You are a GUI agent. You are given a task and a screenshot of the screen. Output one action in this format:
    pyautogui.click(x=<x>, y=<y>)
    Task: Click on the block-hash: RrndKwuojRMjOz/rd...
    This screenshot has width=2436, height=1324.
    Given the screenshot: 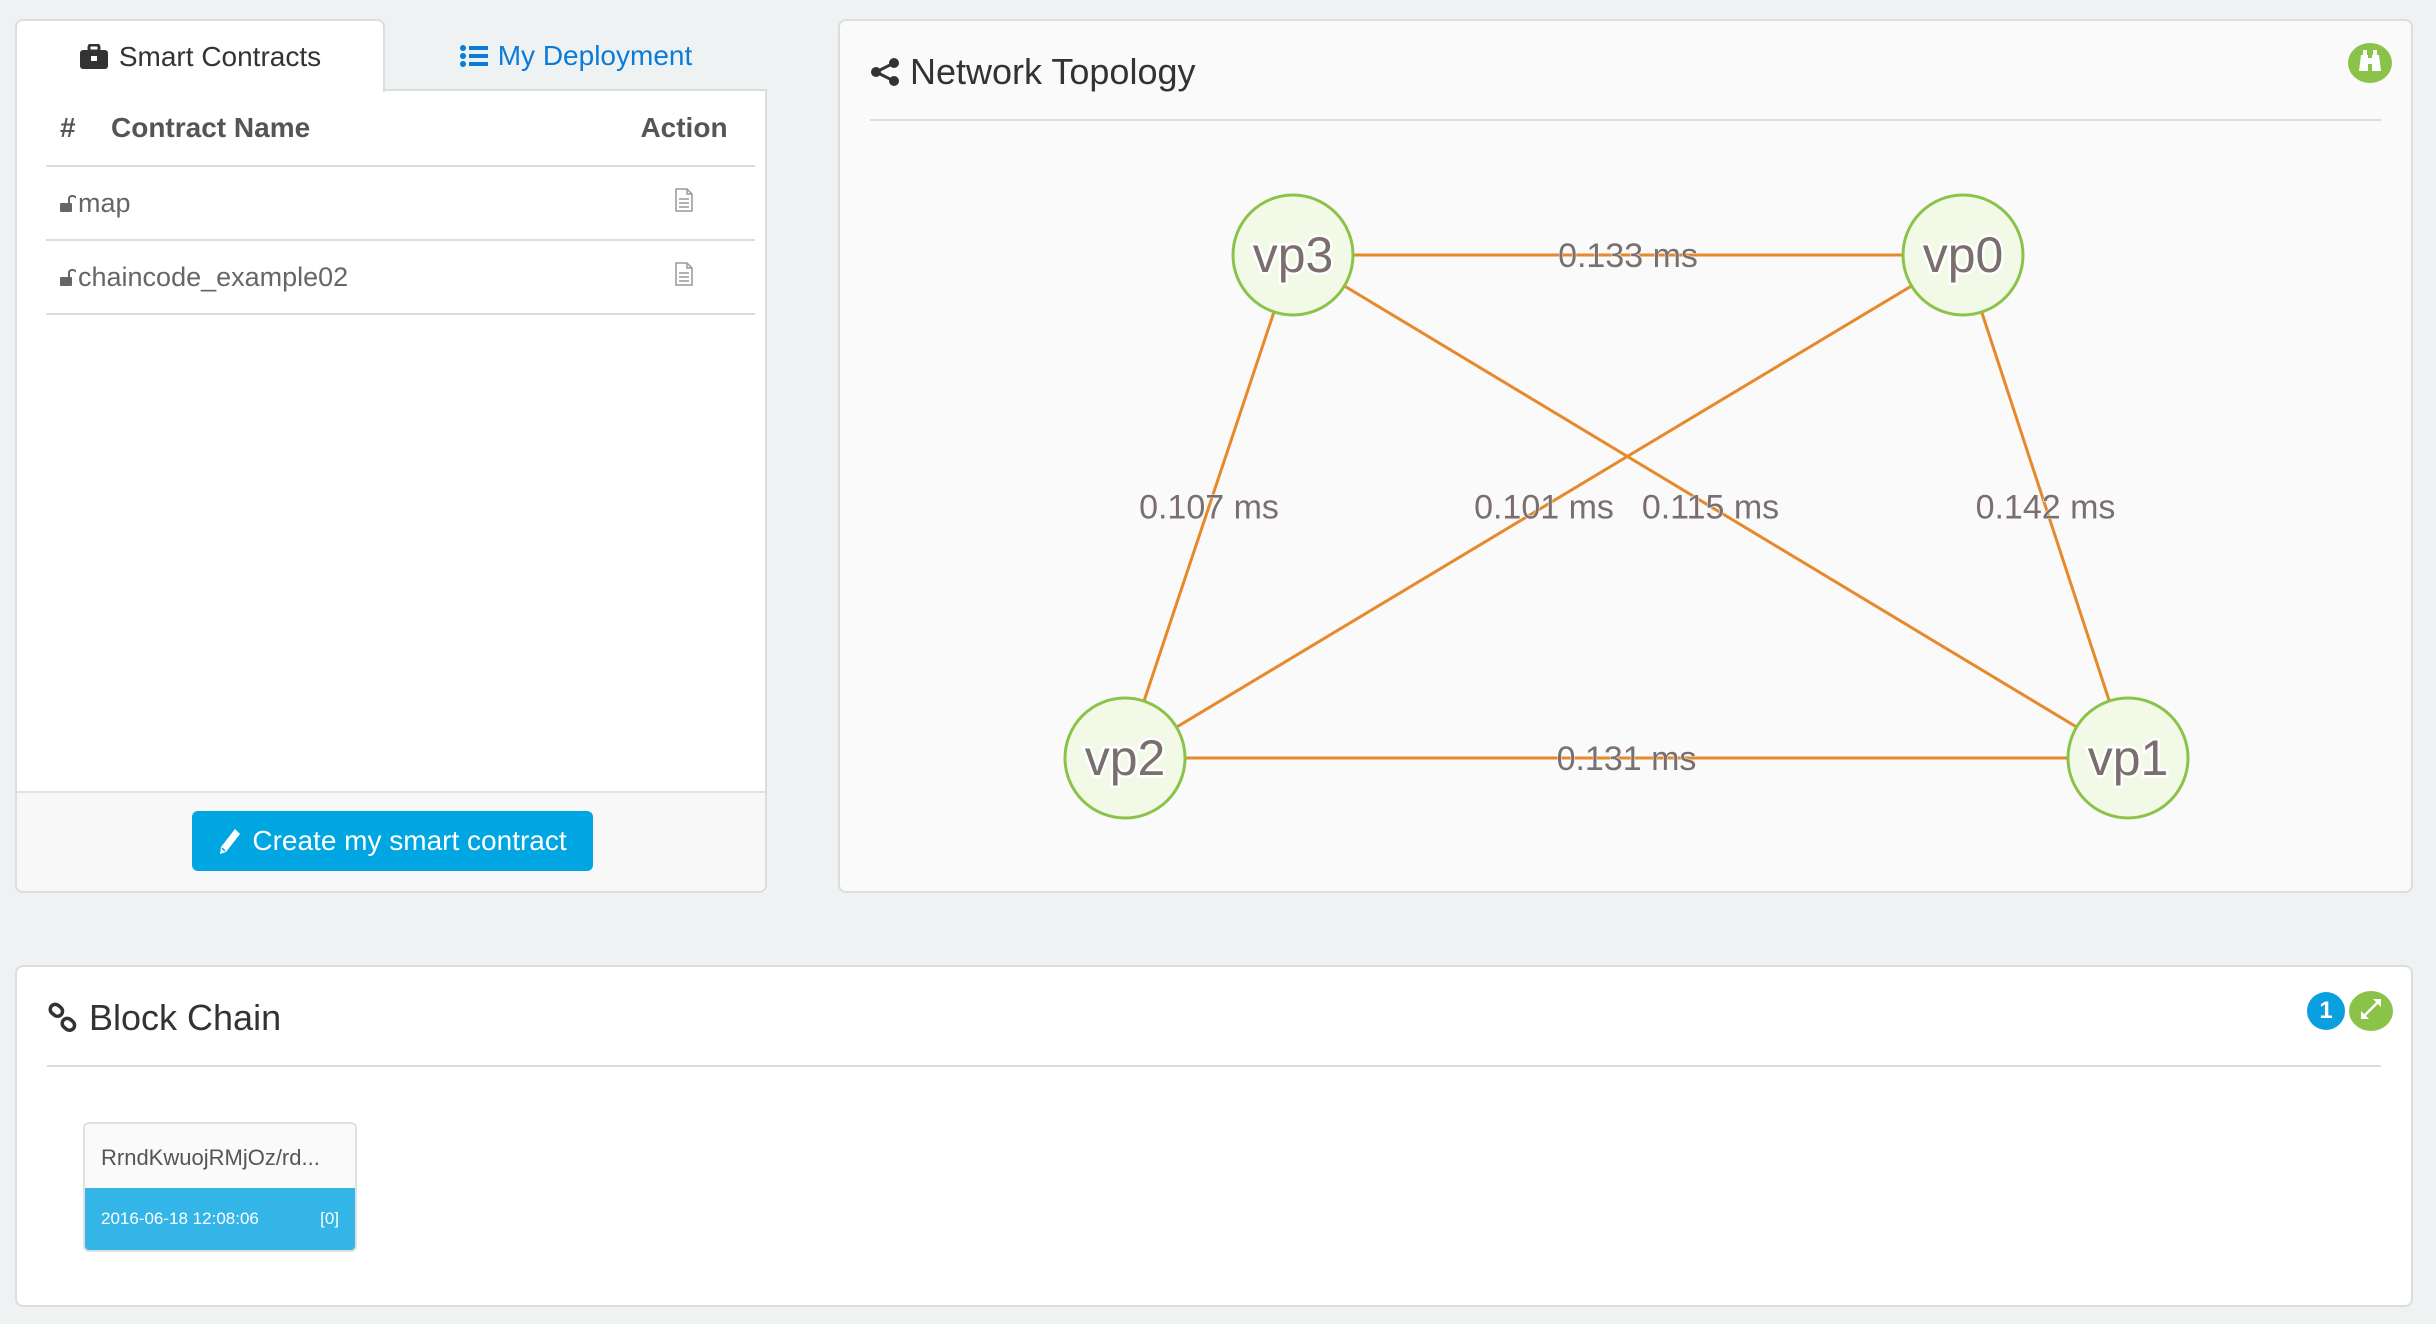 What is the action you would take?
    pyautogui.click(x=210, y=1157)
    